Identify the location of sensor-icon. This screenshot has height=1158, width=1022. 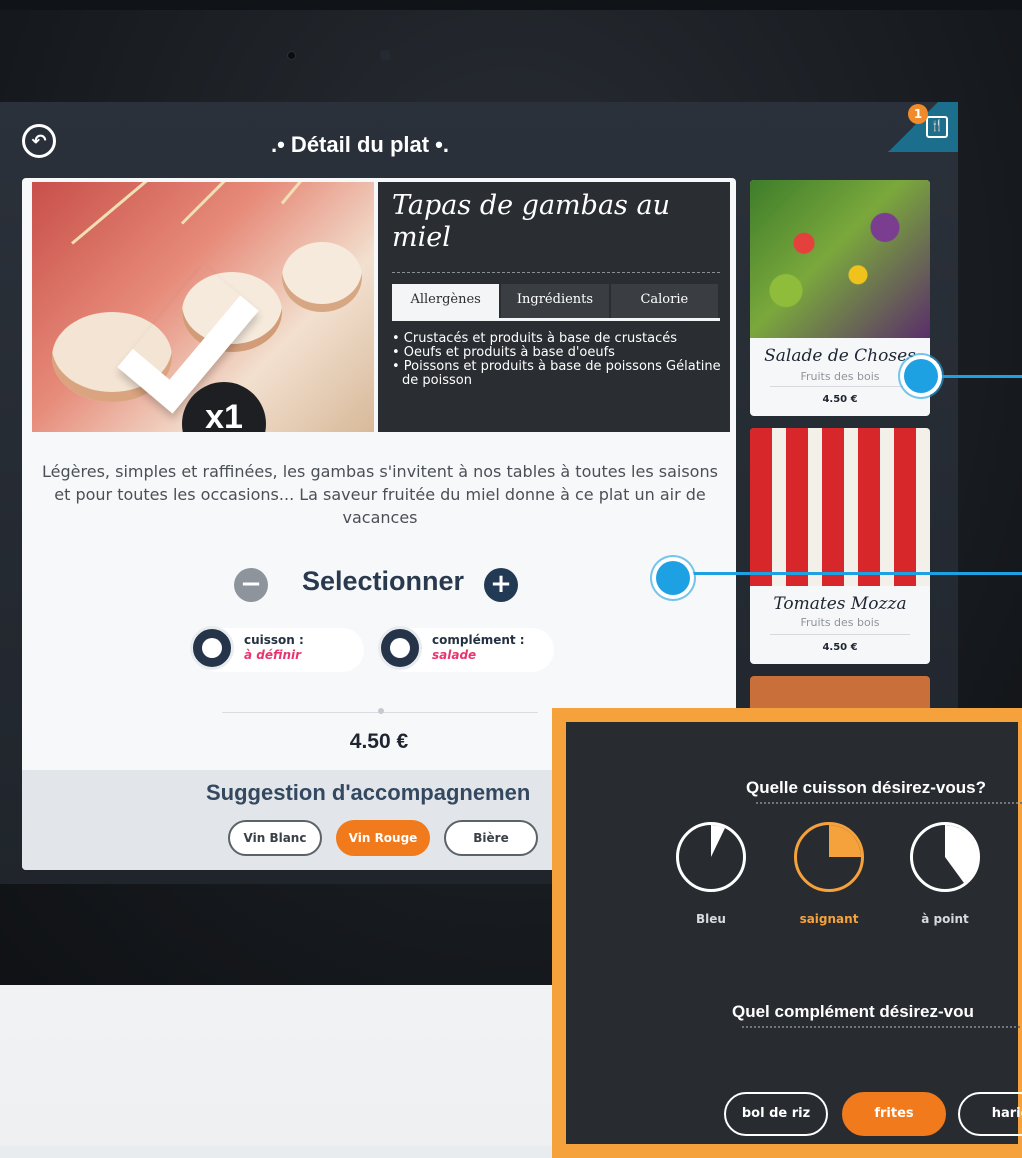
(385, 55).